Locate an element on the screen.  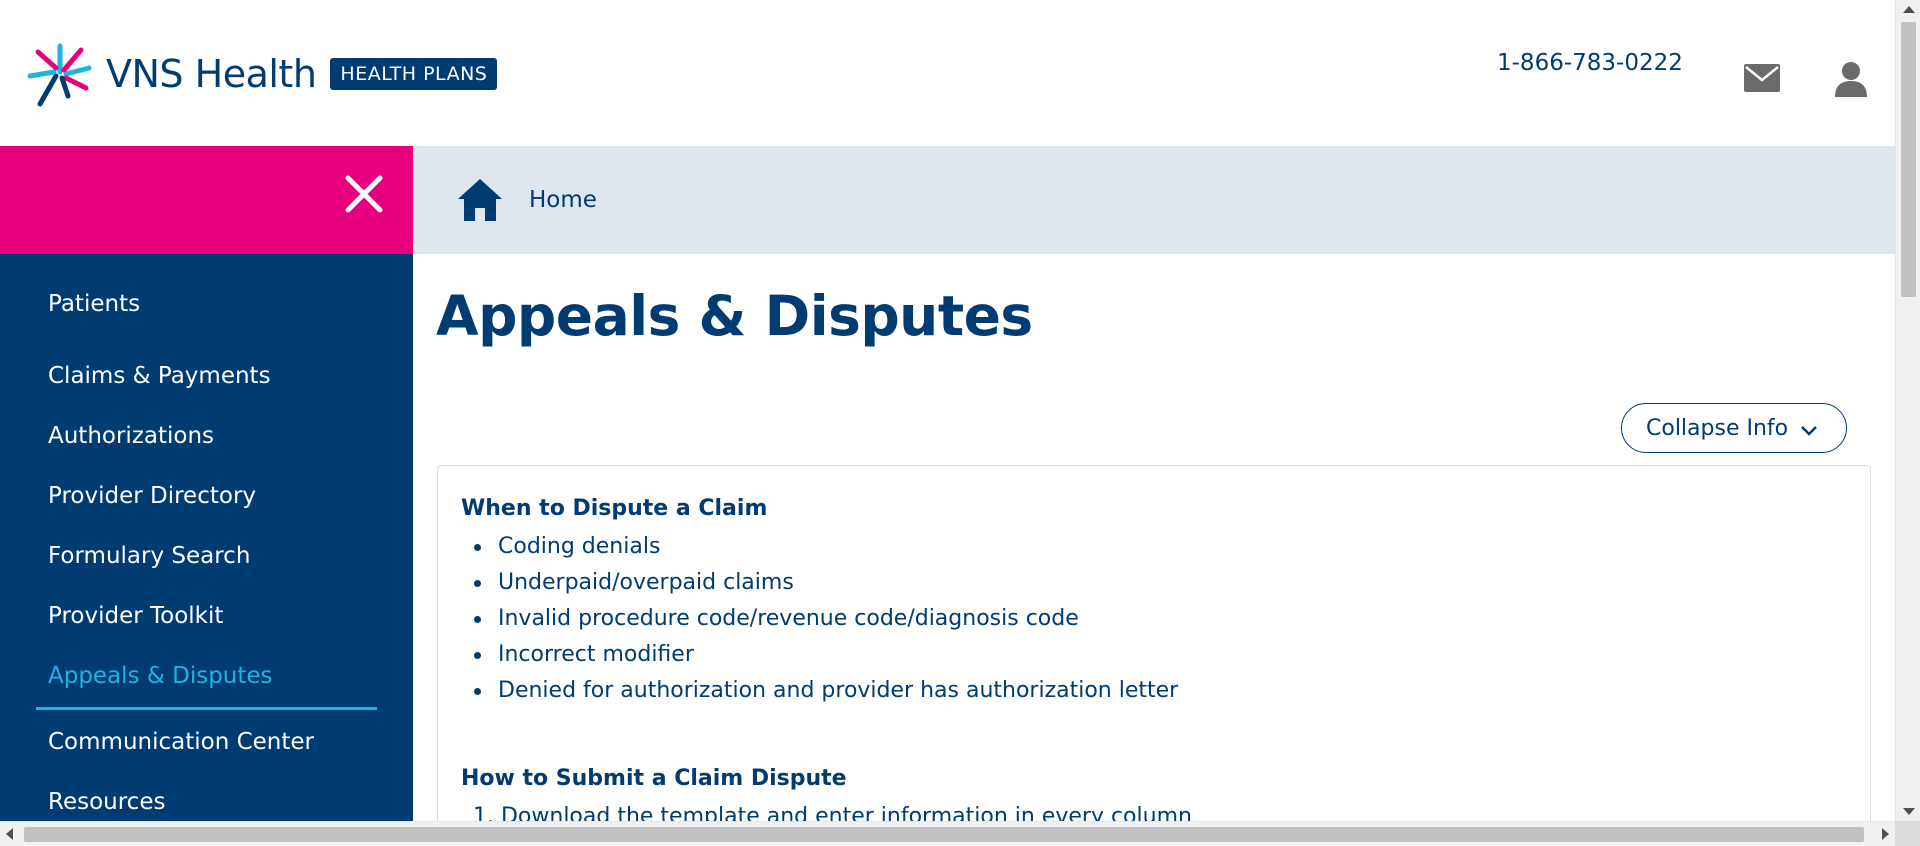
list-item: Underpaid/overpaid claims is located at coordinates (825, 583).